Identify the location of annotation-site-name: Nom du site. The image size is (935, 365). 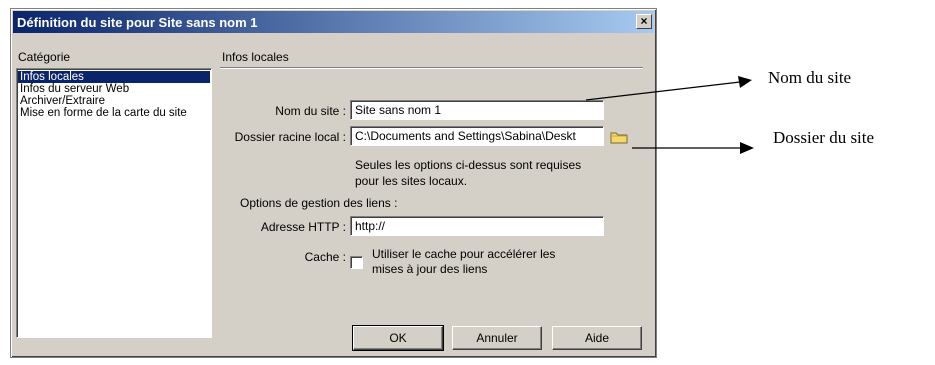
(810, 77).